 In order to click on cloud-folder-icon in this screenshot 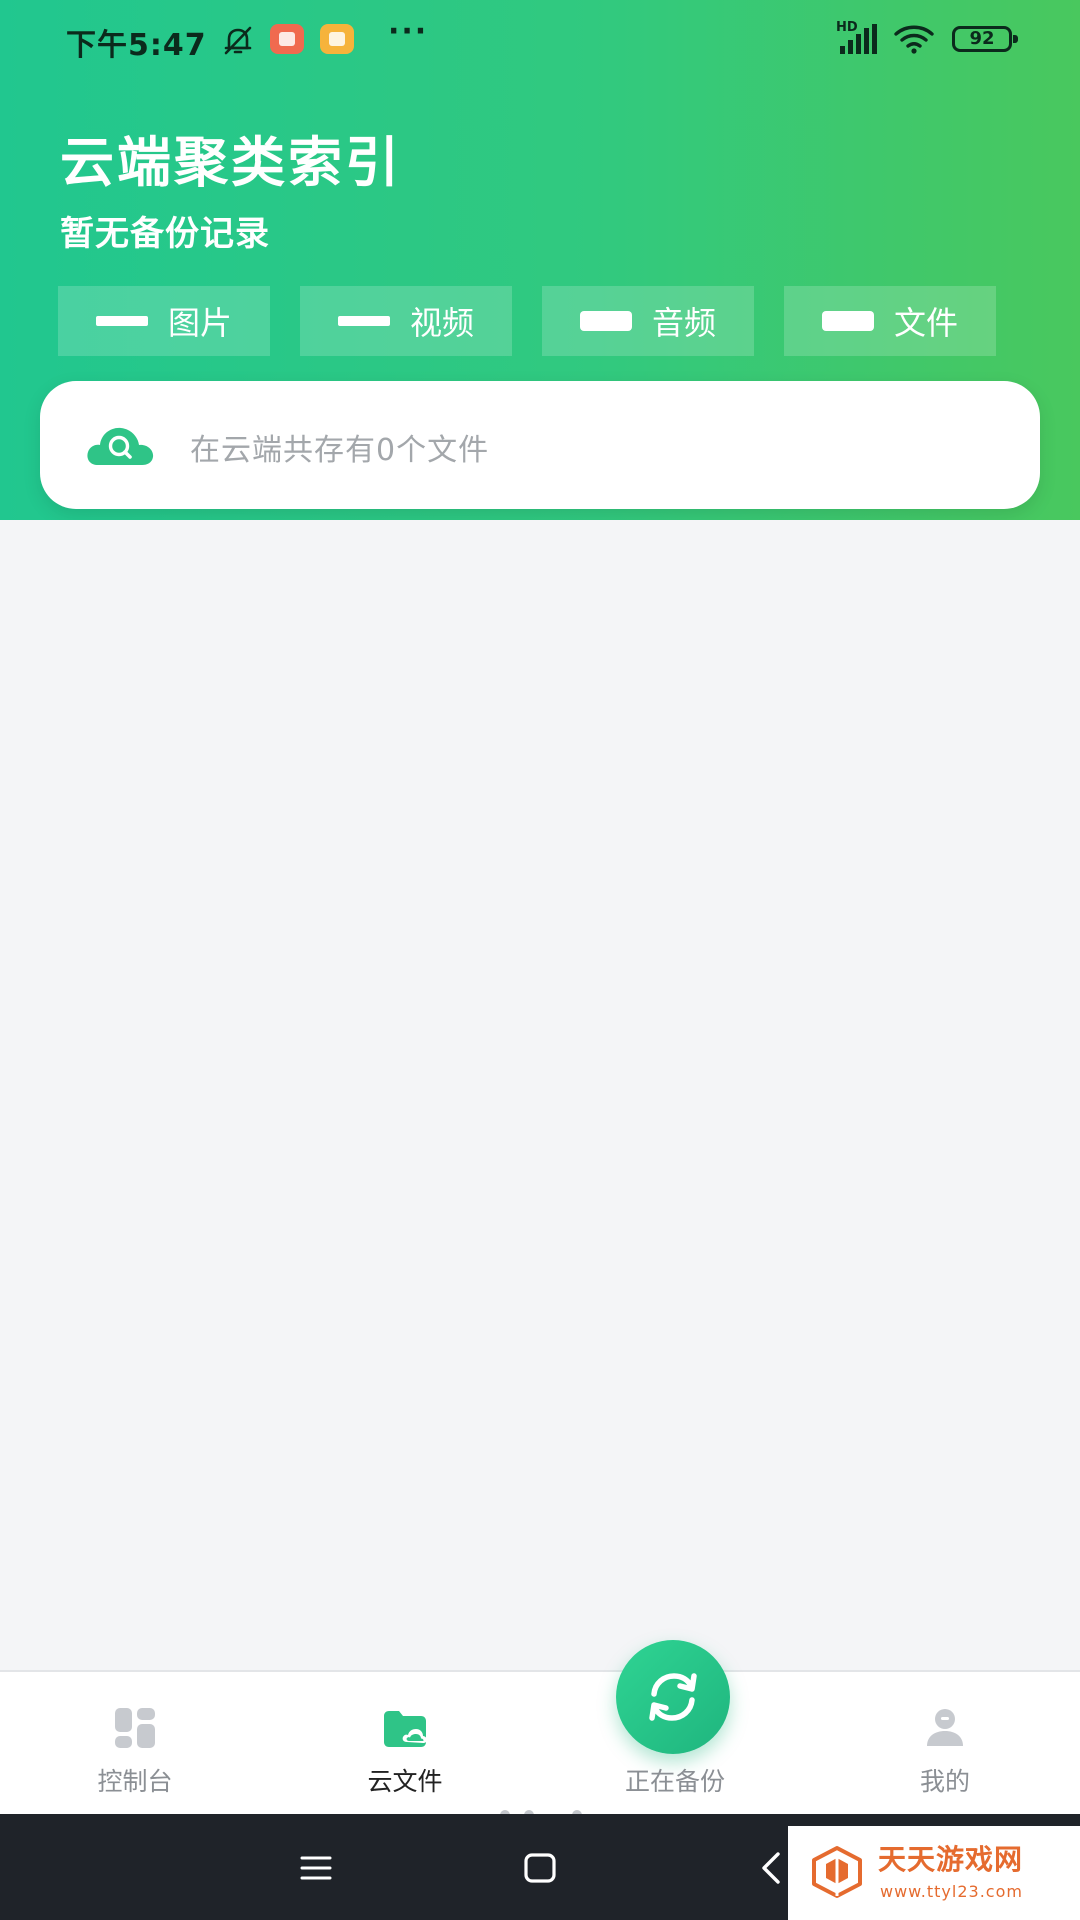, I will do `click(405, 1729)`.